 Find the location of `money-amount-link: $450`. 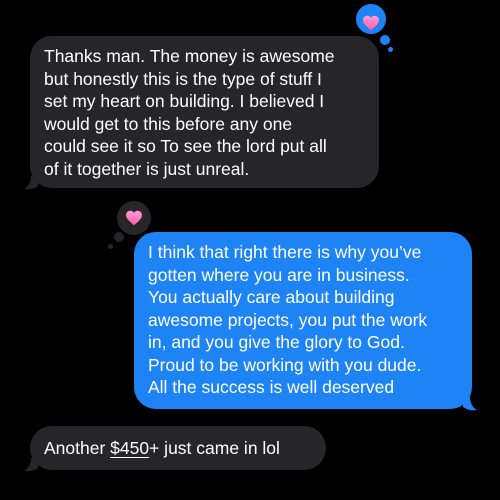

money-amount-link: $450 is located at coordinates (129, 448).